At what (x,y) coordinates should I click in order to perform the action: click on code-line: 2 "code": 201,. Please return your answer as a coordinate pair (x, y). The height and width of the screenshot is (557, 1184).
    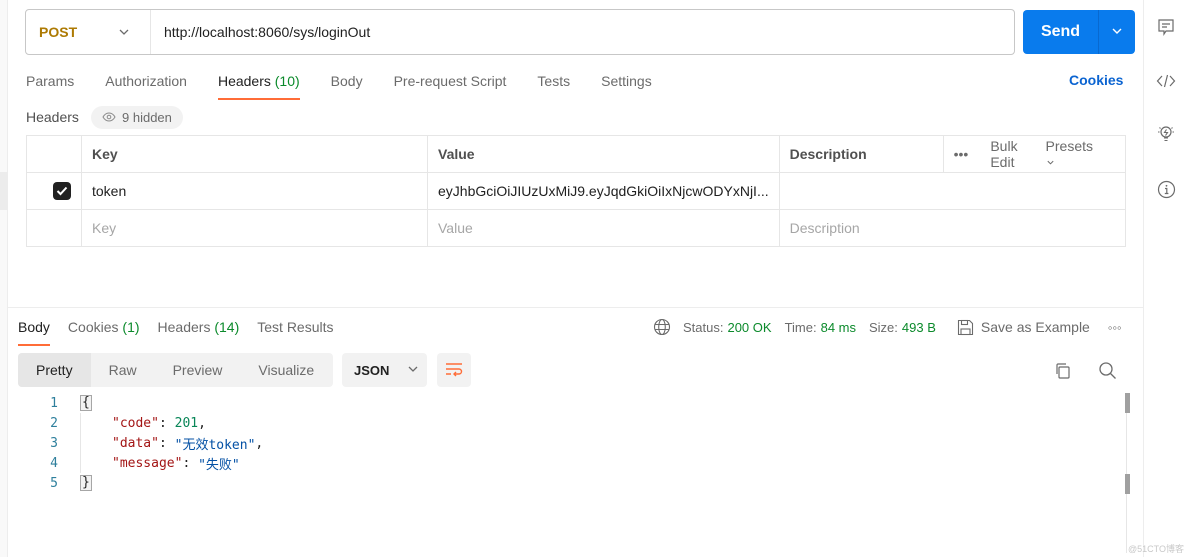
    Looking at the image, I should click on (145, 423).